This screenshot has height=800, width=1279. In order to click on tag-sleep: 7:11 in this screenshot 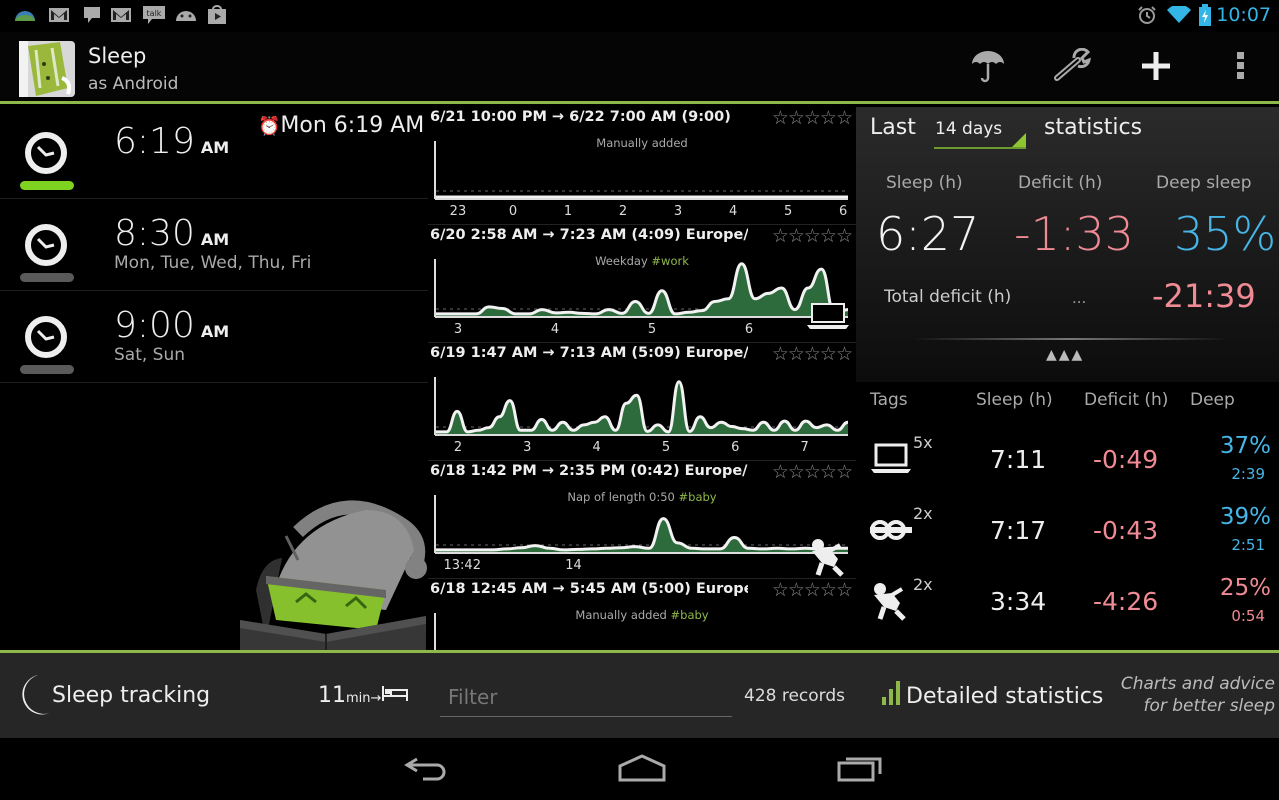, I will do `click(1018, 459)`.